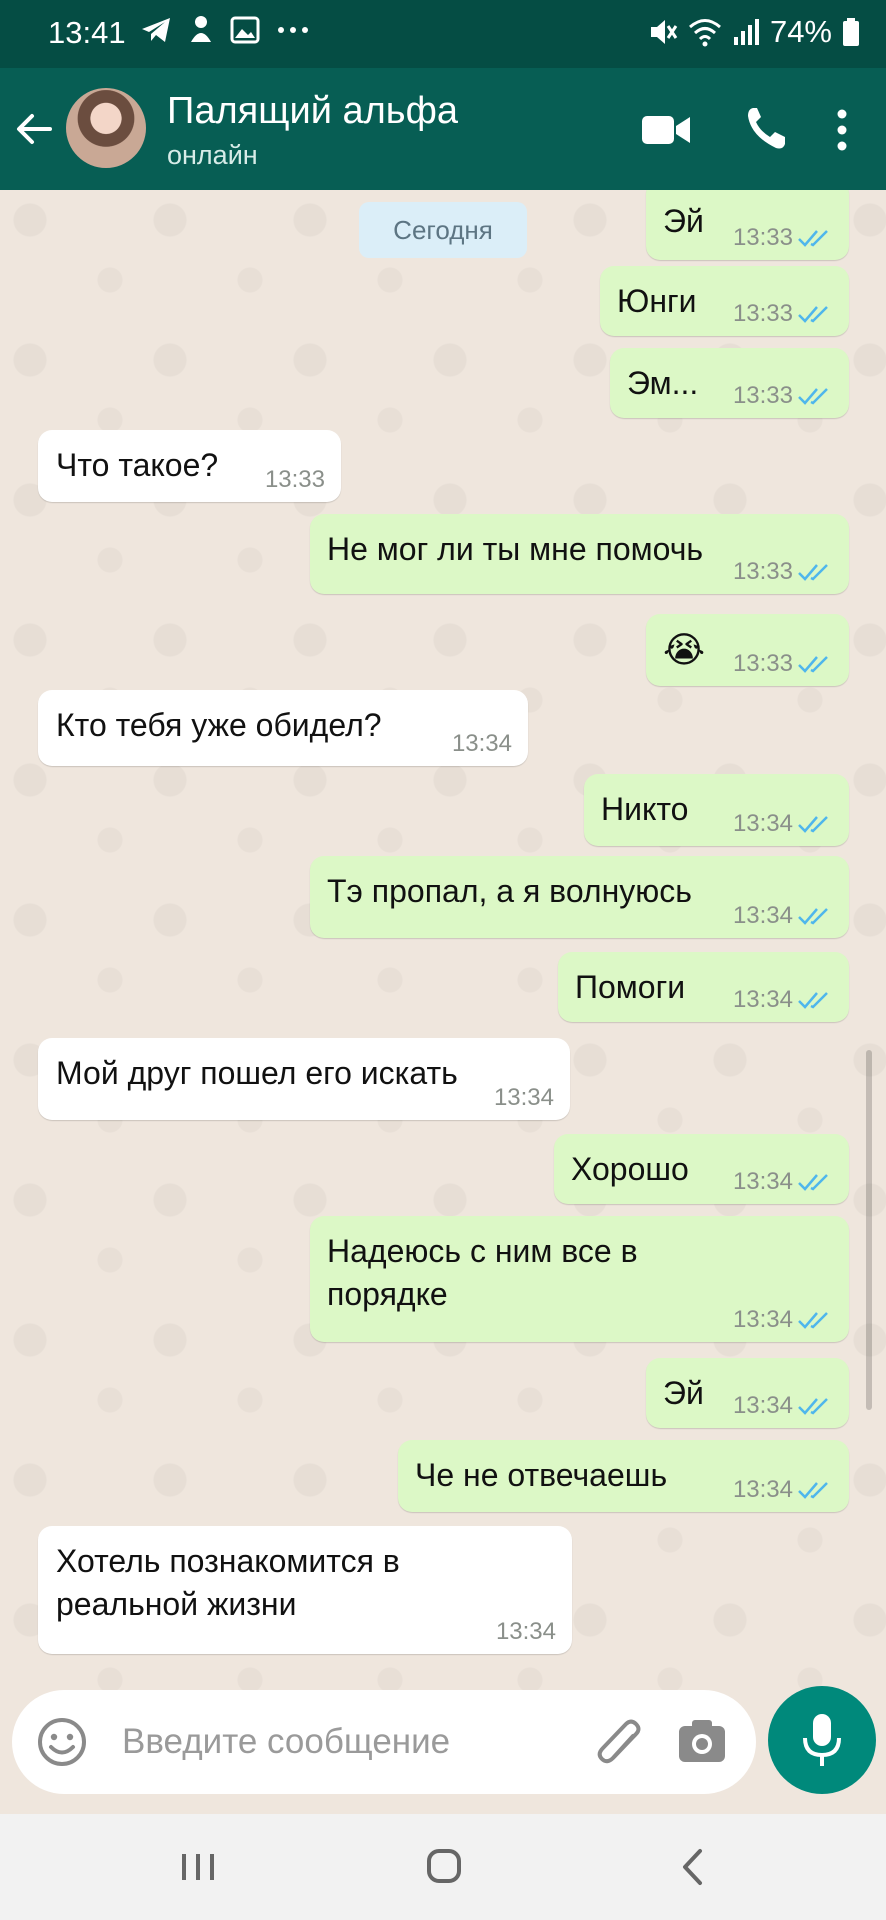 The image size is (886, 1920). Describe the element at coordinates (34, 129) in the screenshot. I see `back-arrow-icon` at that location.